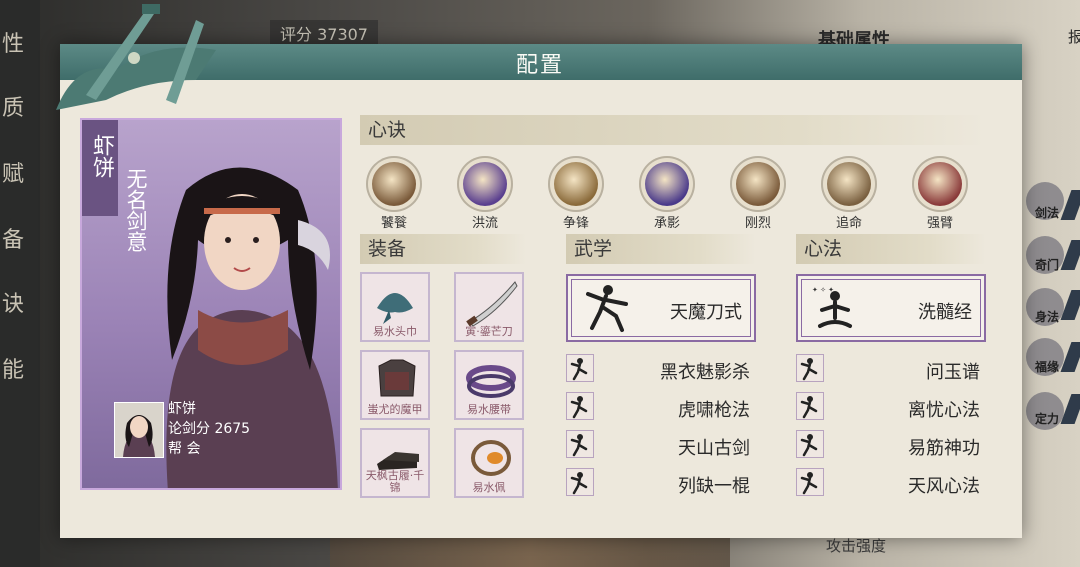 The height and width of the screenshot is (567, 1080). What do you see at coordinates (891, 249) in the screenshot?
I see `xinfa-header: 心法` at bounding box center [891, 249].